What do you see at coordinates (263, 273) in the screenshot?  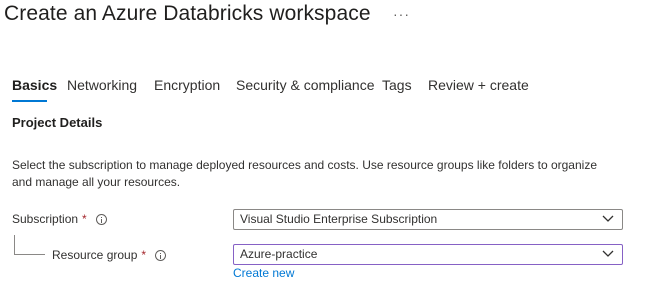 I see `create-new-resource-group-link: Create new` at bounding box center [263, 273].